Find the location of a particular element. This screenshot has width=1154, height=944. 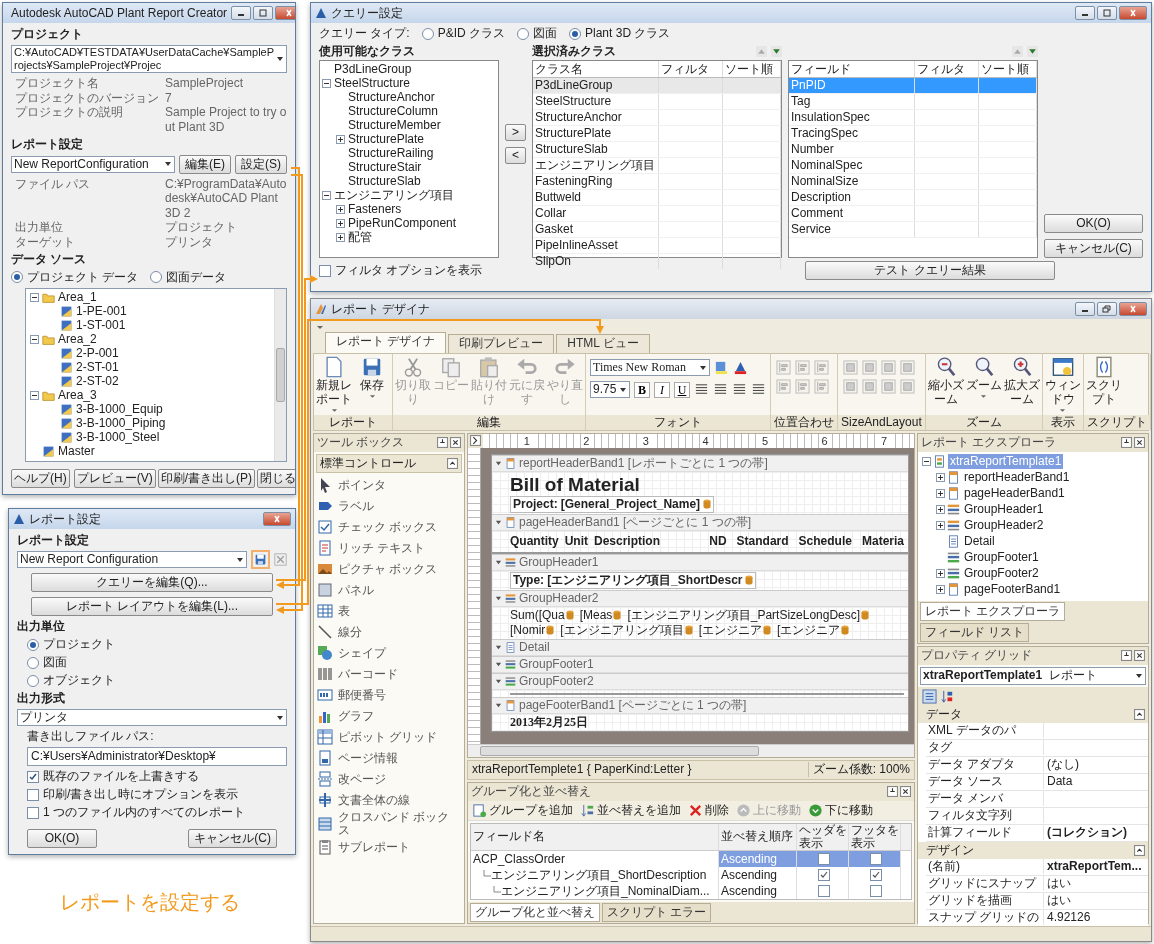

table-row: Gasket is located at coordinates (657, 230).